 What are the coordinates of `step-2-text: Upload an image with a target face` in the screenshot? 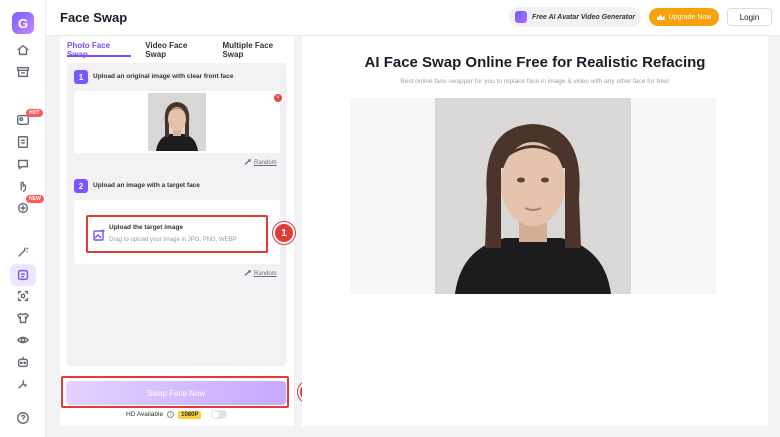 It's located at (146, 185).